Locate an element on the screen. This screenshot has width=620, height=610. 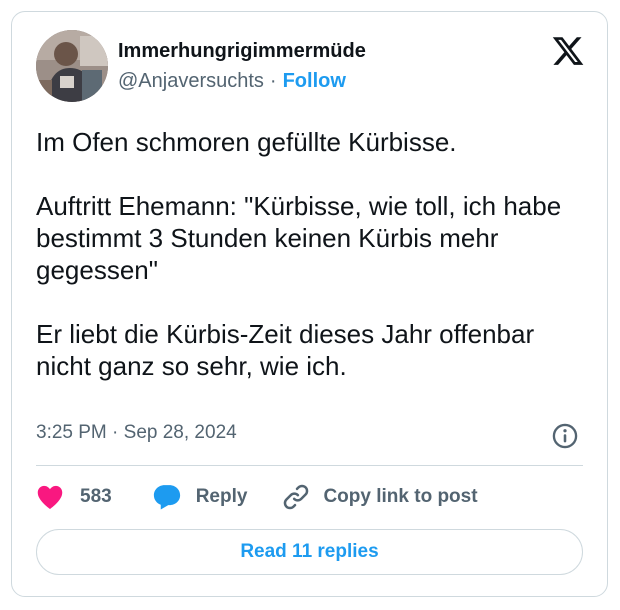
like-count: 583 is located at coordinates (96, 496).